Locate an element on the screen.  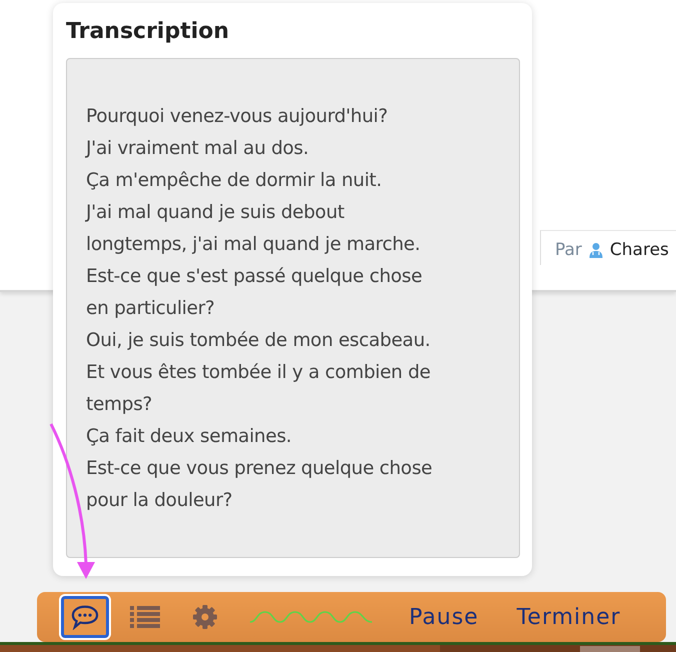
transcript-line: temps? is located at coordinates (120, 405).